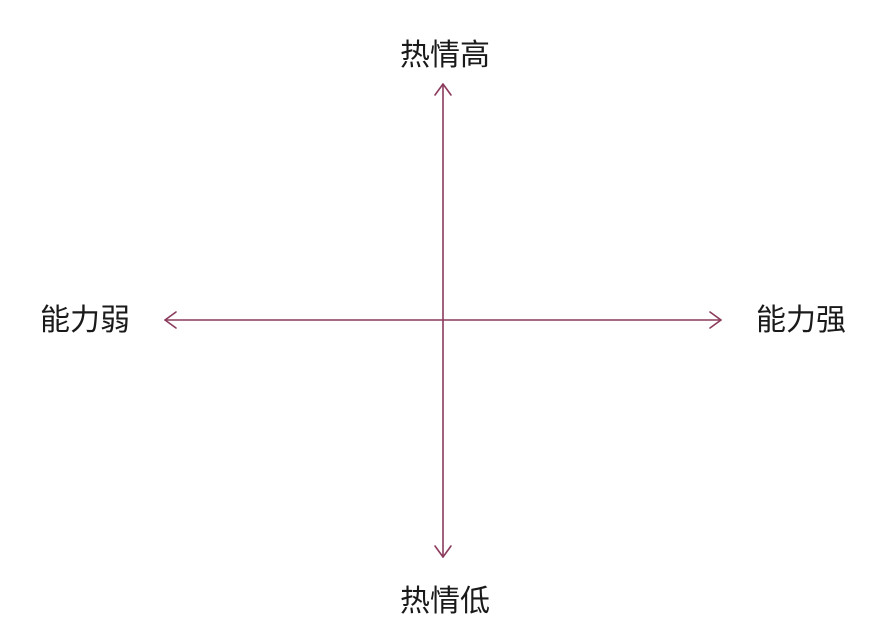  I want to click on axis-label-top: 热情高, so click(445, 55).